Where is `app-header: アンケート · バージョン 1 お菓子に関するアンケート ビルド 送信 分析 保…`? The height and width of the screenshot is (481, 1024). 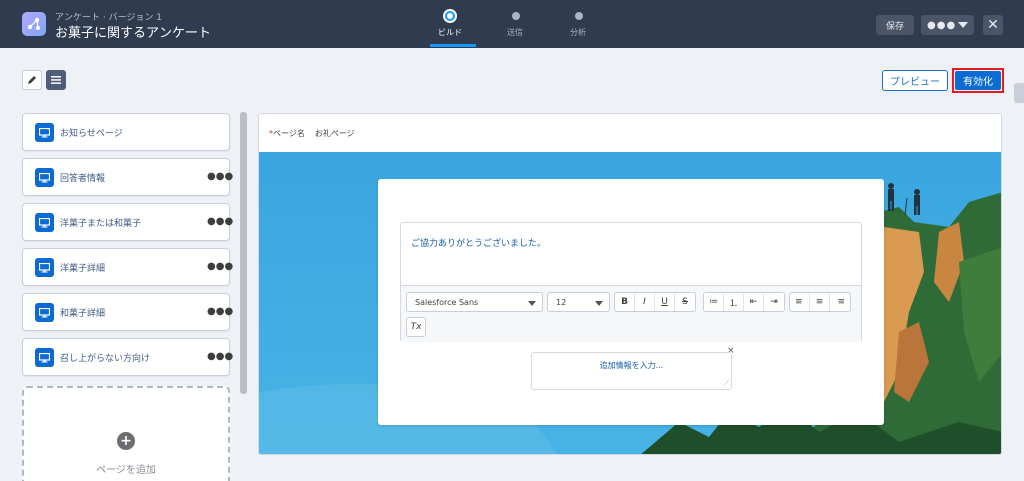
app-header: アンケート · バージョン 1 お菓子に関するアンケート ビルド 送信 分析 保… is located at coordinates (512, 24).